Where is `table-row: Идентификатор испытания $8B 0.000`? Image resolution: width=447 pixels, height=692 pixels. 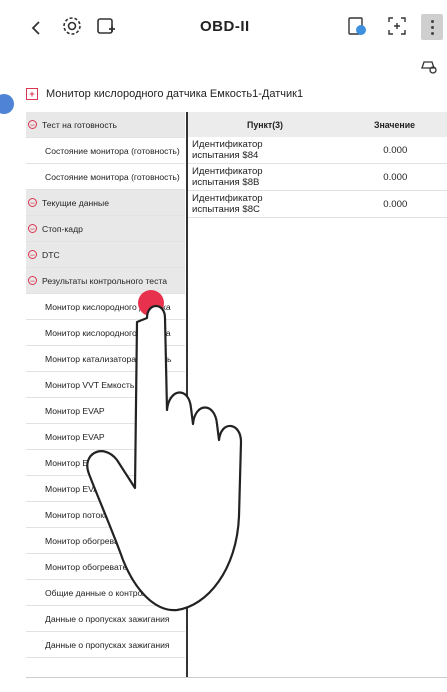
table-row: Идентификатор испытания $8B 0.000 is located at coordinates (317, 177).